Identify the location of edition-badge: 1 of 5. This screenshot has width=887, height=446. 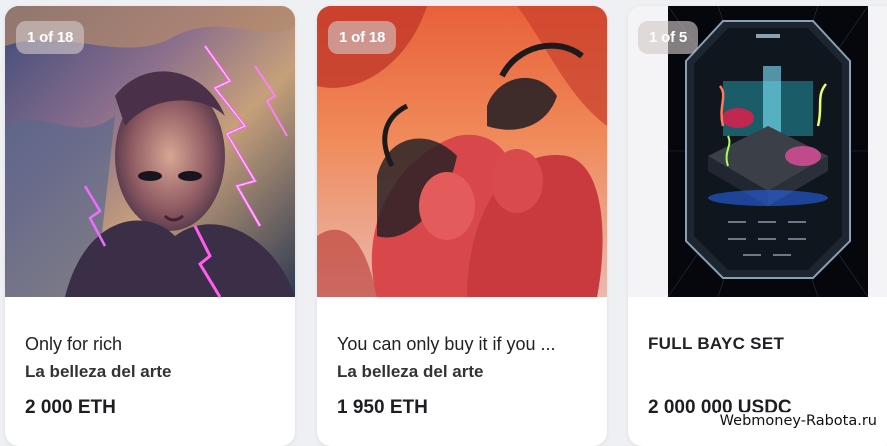
(668, 37).